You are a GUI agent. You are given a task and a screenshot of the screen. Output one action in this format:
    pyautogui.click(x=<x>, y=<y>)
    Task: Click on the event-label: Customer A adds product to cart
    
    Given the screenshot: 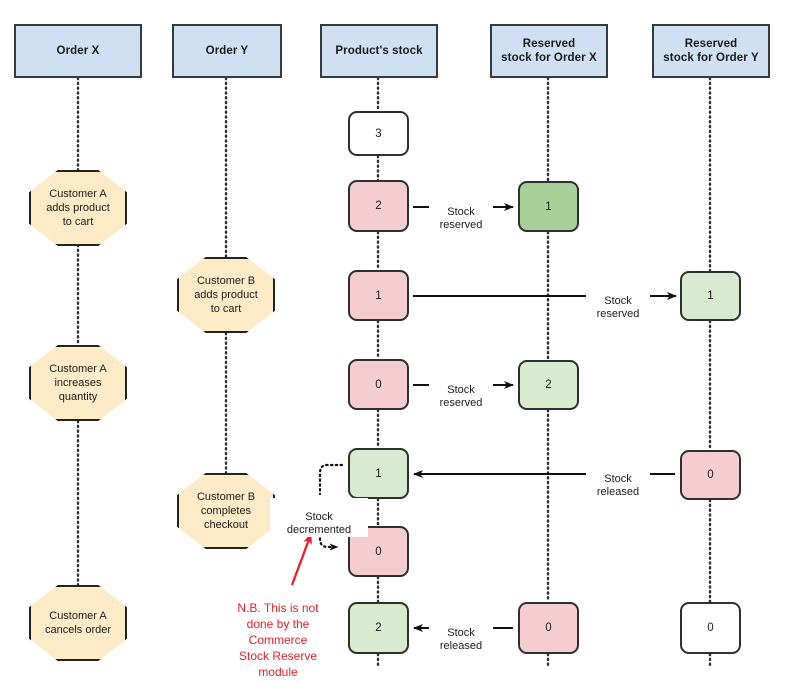 What is the action you would take?
    pyautogui.click(x=78, y=208)
    